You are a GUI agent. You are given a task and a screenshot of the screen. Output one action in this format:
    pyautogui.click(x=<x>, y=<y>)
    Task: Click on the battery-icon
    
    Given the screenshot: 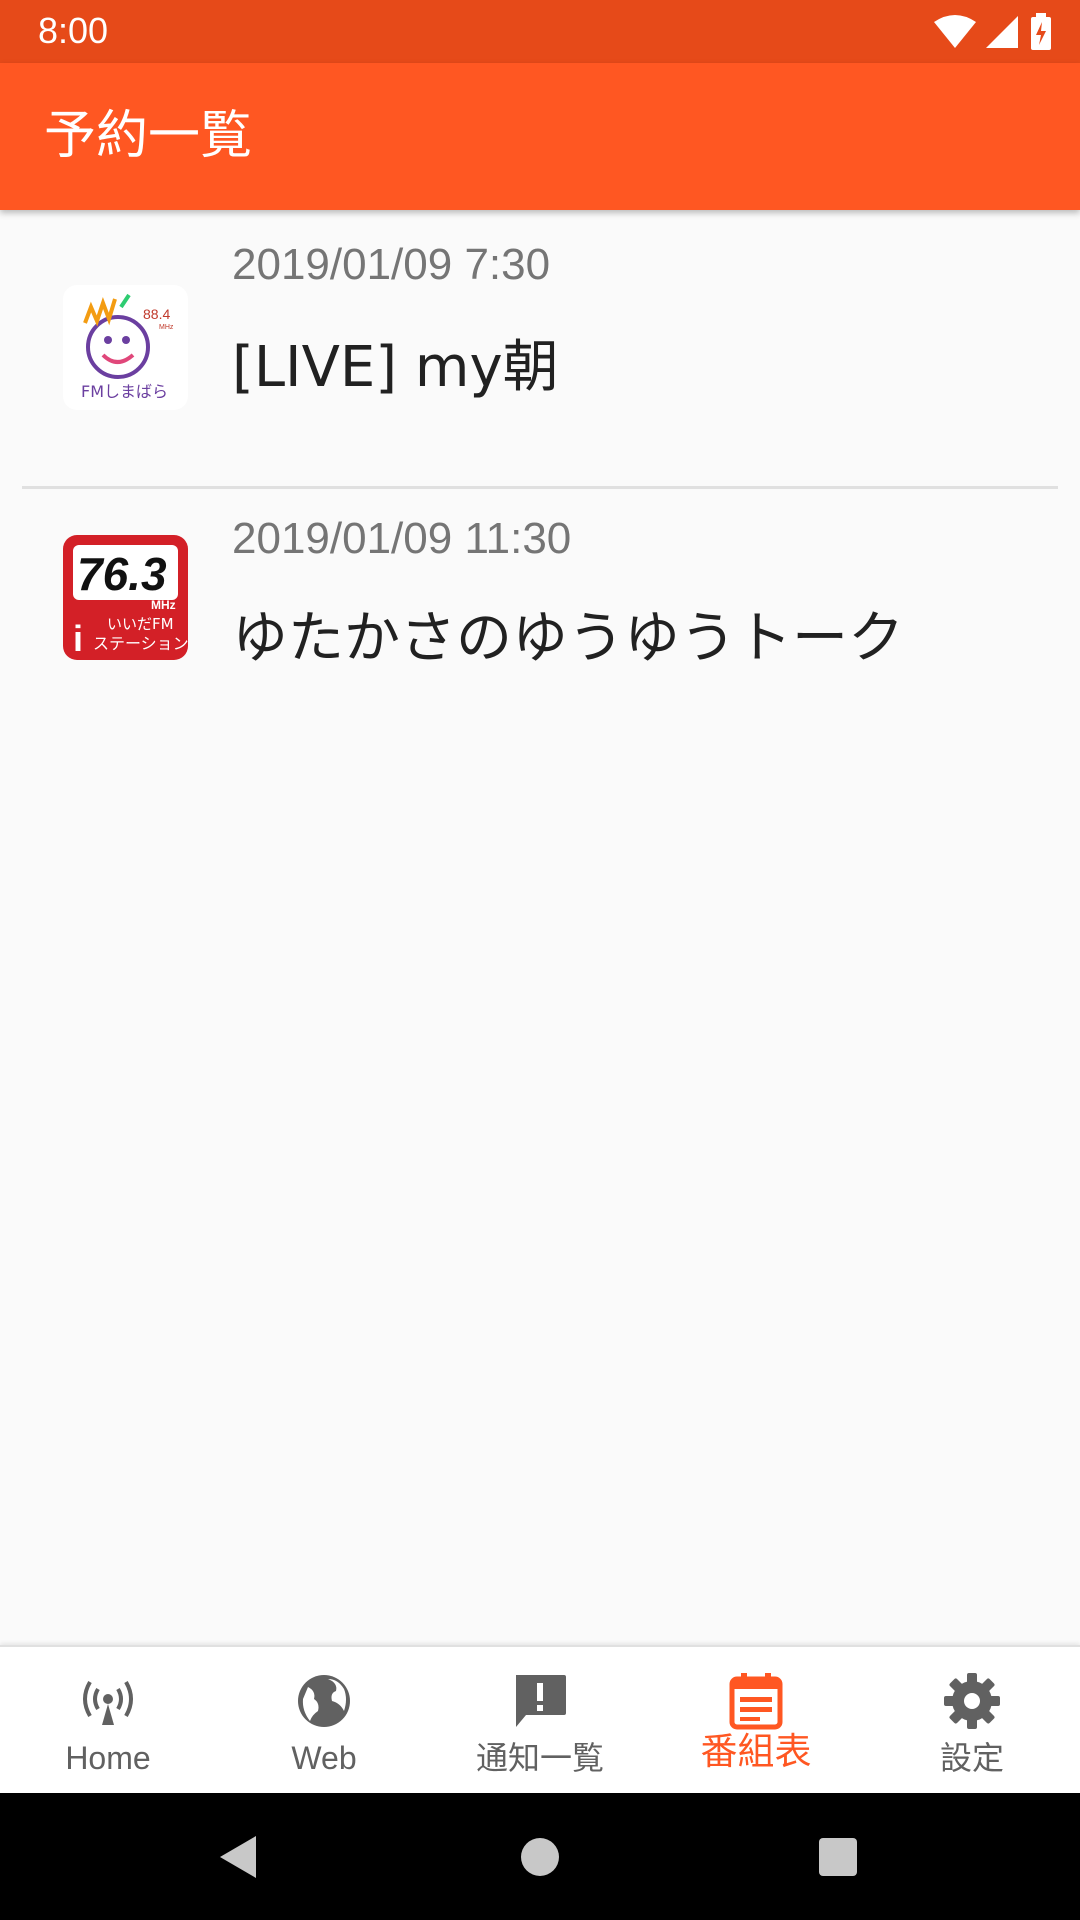 What is the action you would take?
    pyautogui.click(x=1041, y=31)
    